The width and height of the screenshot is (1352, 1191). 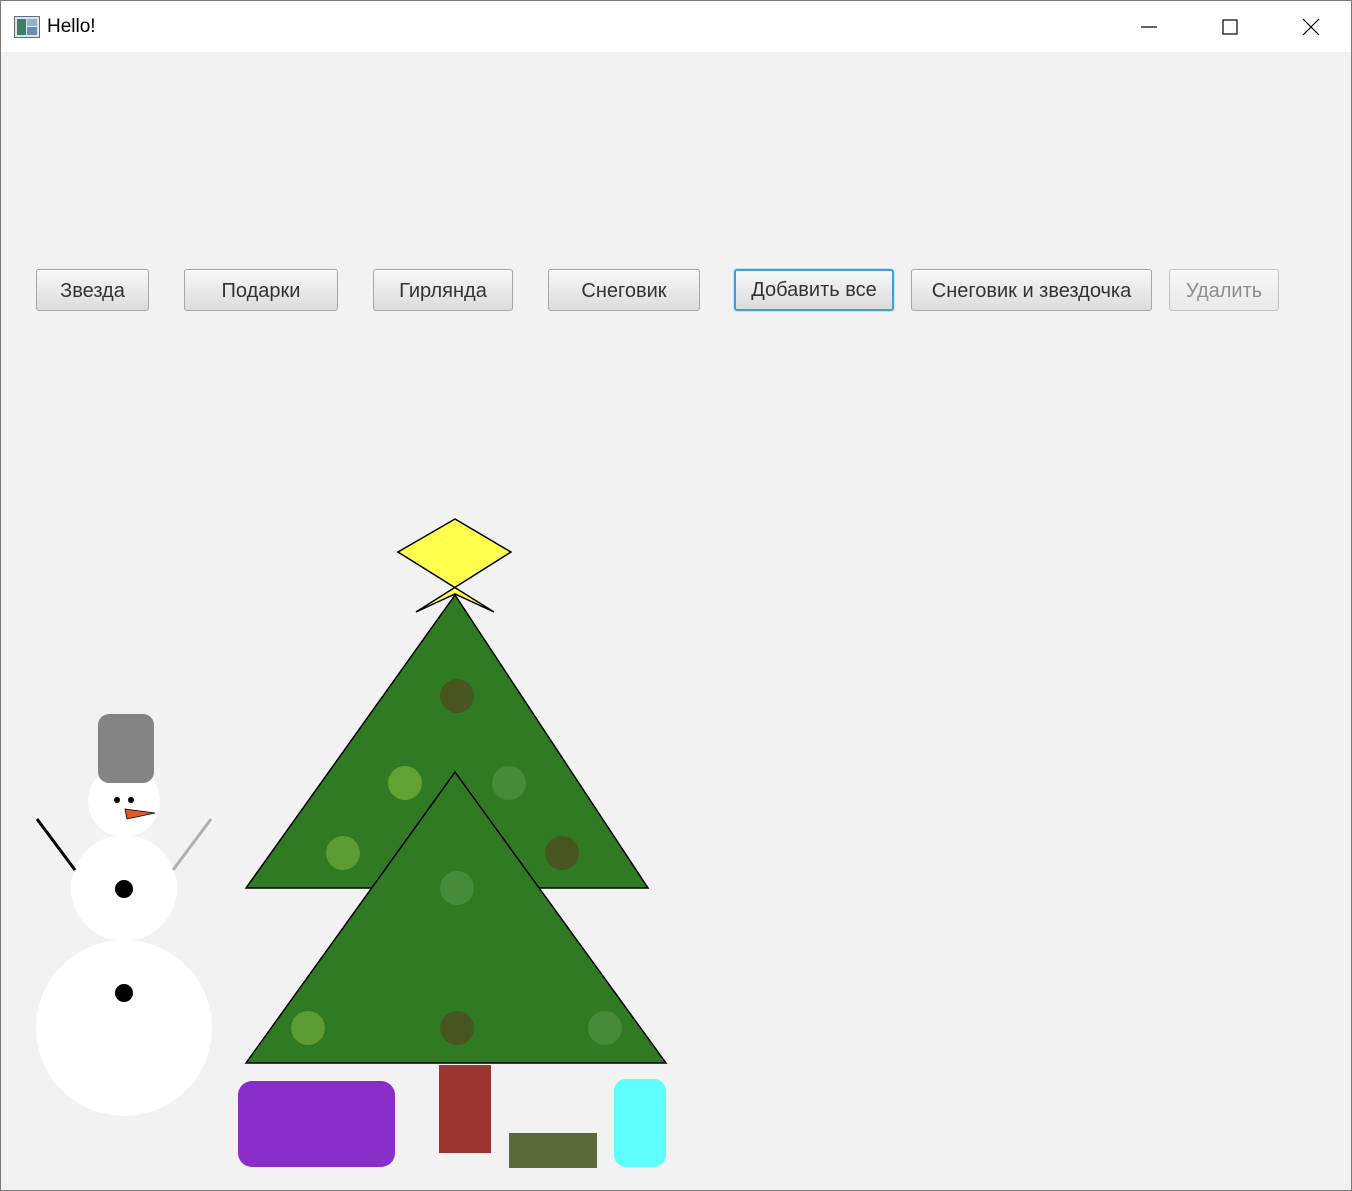 What do you see at coordinates (71, 26) in the screenshot?
I see `window-title: Hello!` at bounding box center [71, 26].